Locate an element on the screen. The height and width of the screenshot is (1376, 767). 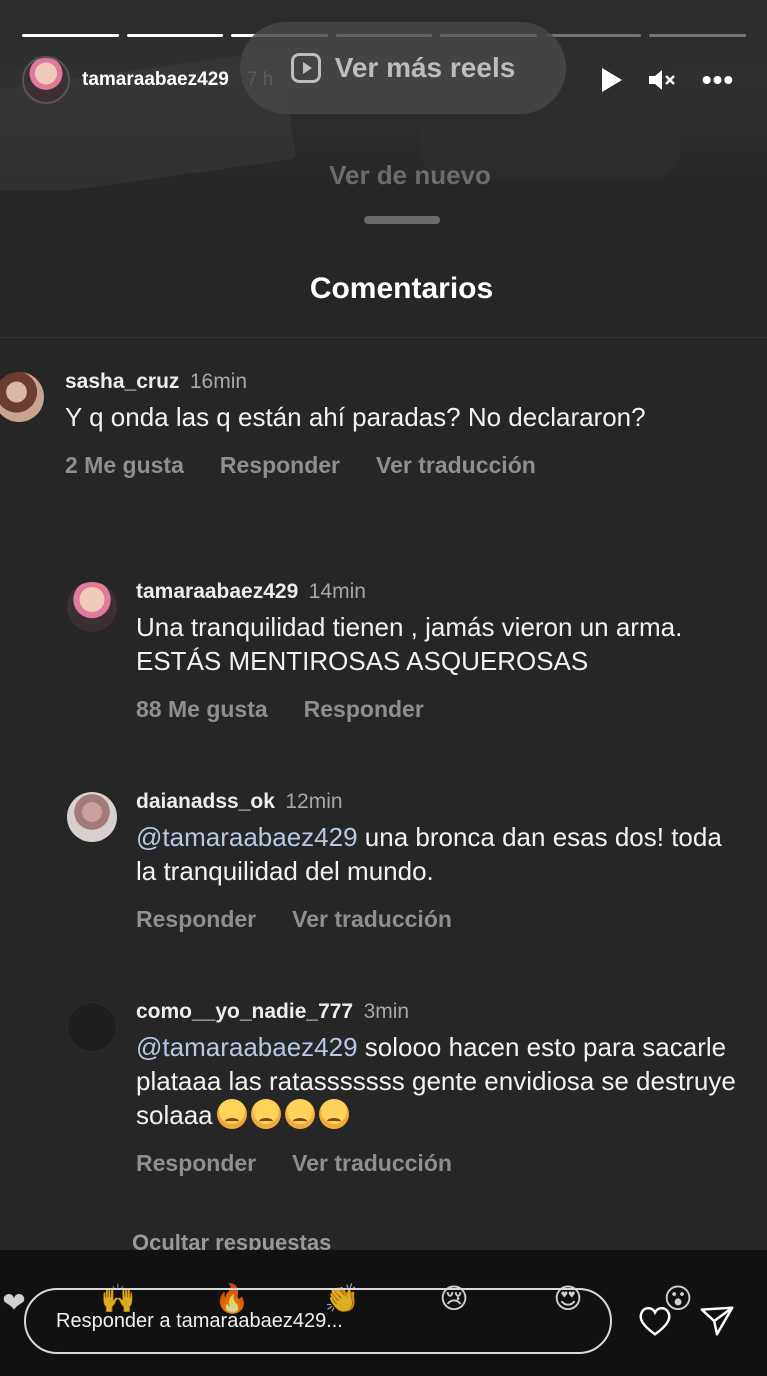
comment-username: tamaraabaez429 is located at coordinates (217, 591).